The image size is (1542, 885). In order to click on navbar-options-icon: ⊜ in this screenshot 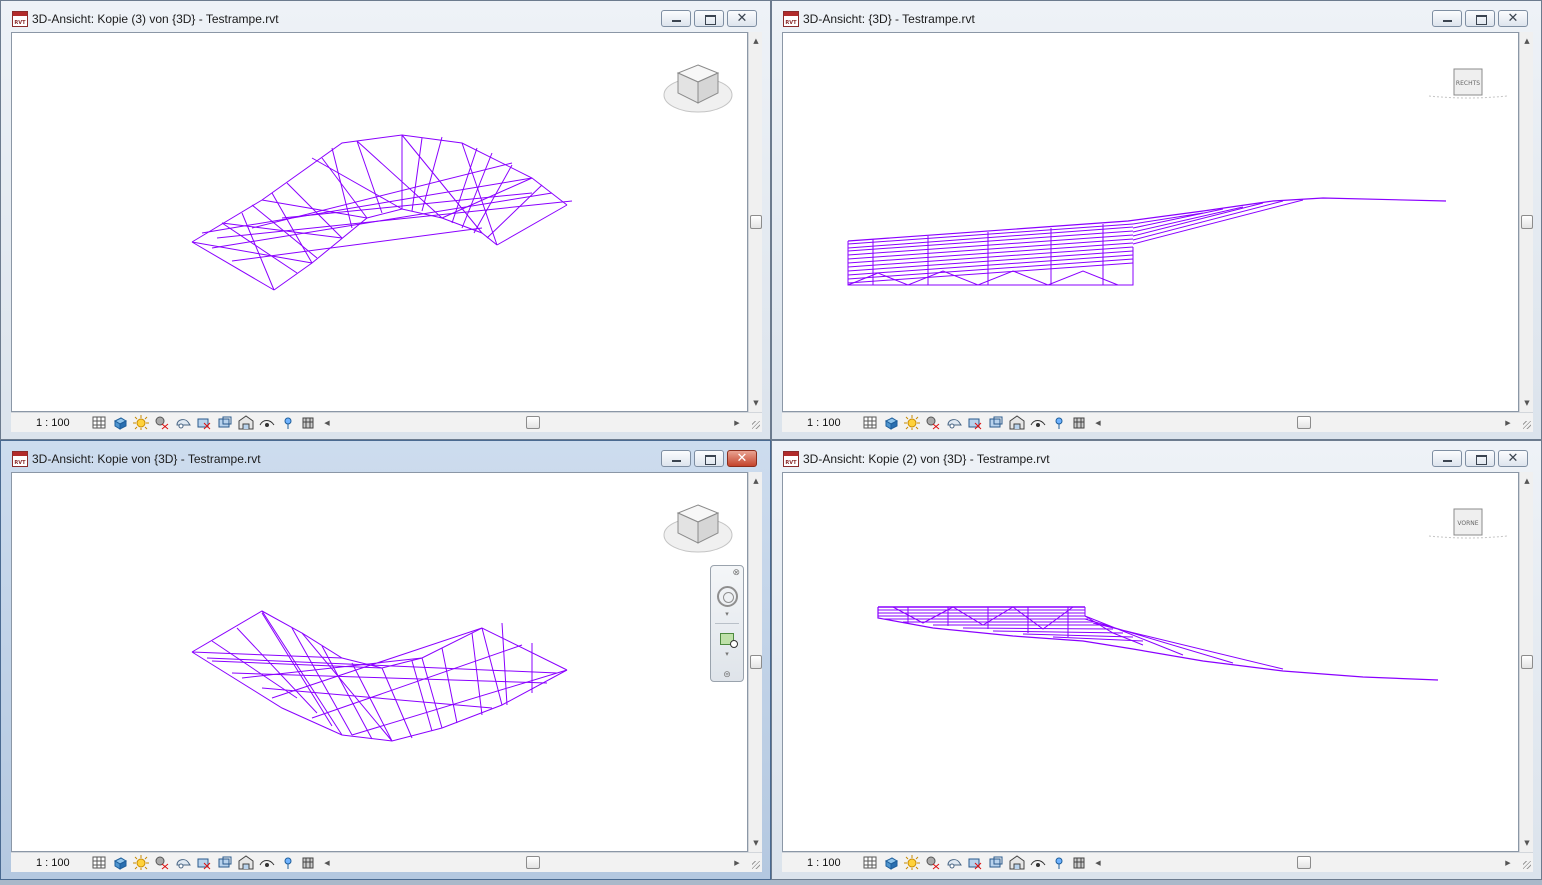, I will do `click(727, 675)`.